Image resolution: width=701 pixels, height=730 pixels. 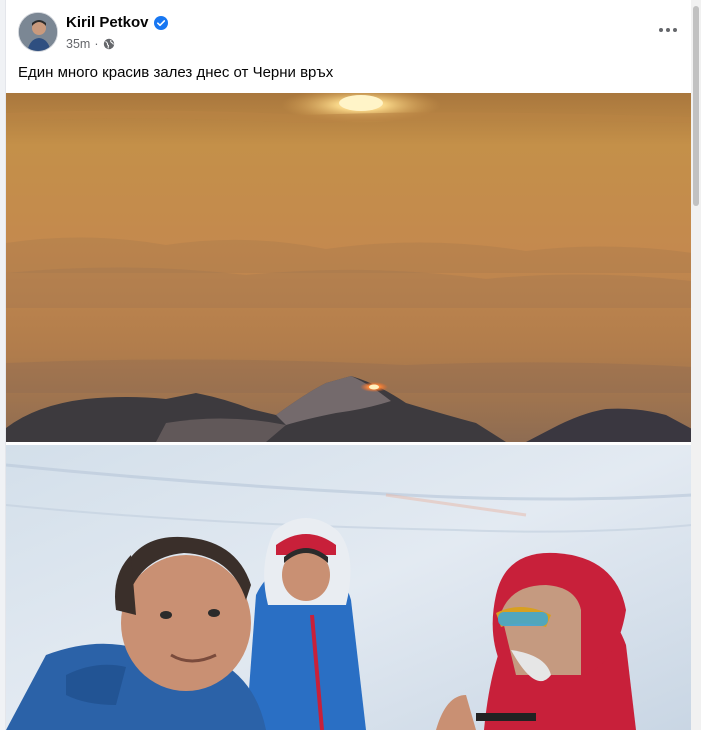 What do you see at coordinates (696, 365) in the screenshot?
I see `page-scrollbar` at bounding box center [696, 365].